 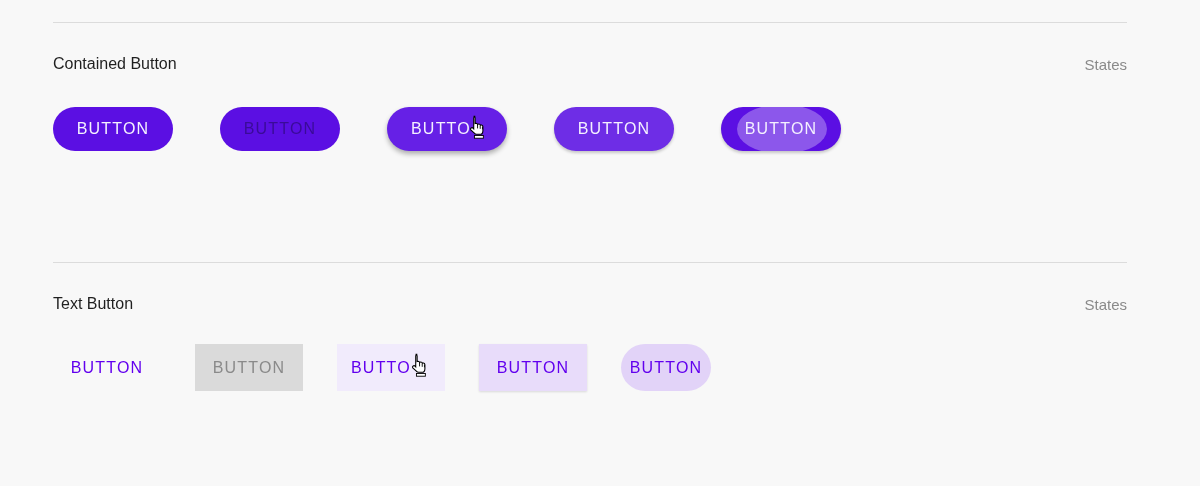 What do you see at coordinates (115, 64) in the screenshot?
I see `section-title: Contained Button` at bounding box center [115, 64].